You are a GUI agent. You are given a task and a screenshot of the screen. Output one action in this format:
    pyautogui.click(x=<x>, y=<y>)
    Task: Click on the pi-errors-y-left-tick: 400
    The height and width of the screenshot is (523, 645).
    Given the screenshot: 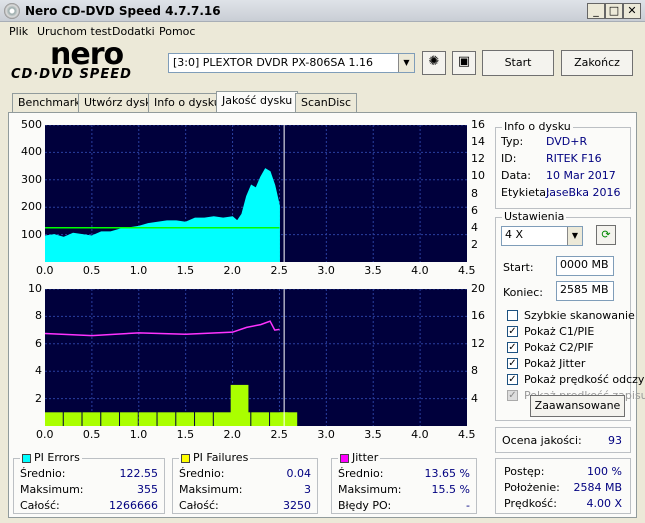 What is the action you would take?
    pyautogui.click(x=31, y=152)
    